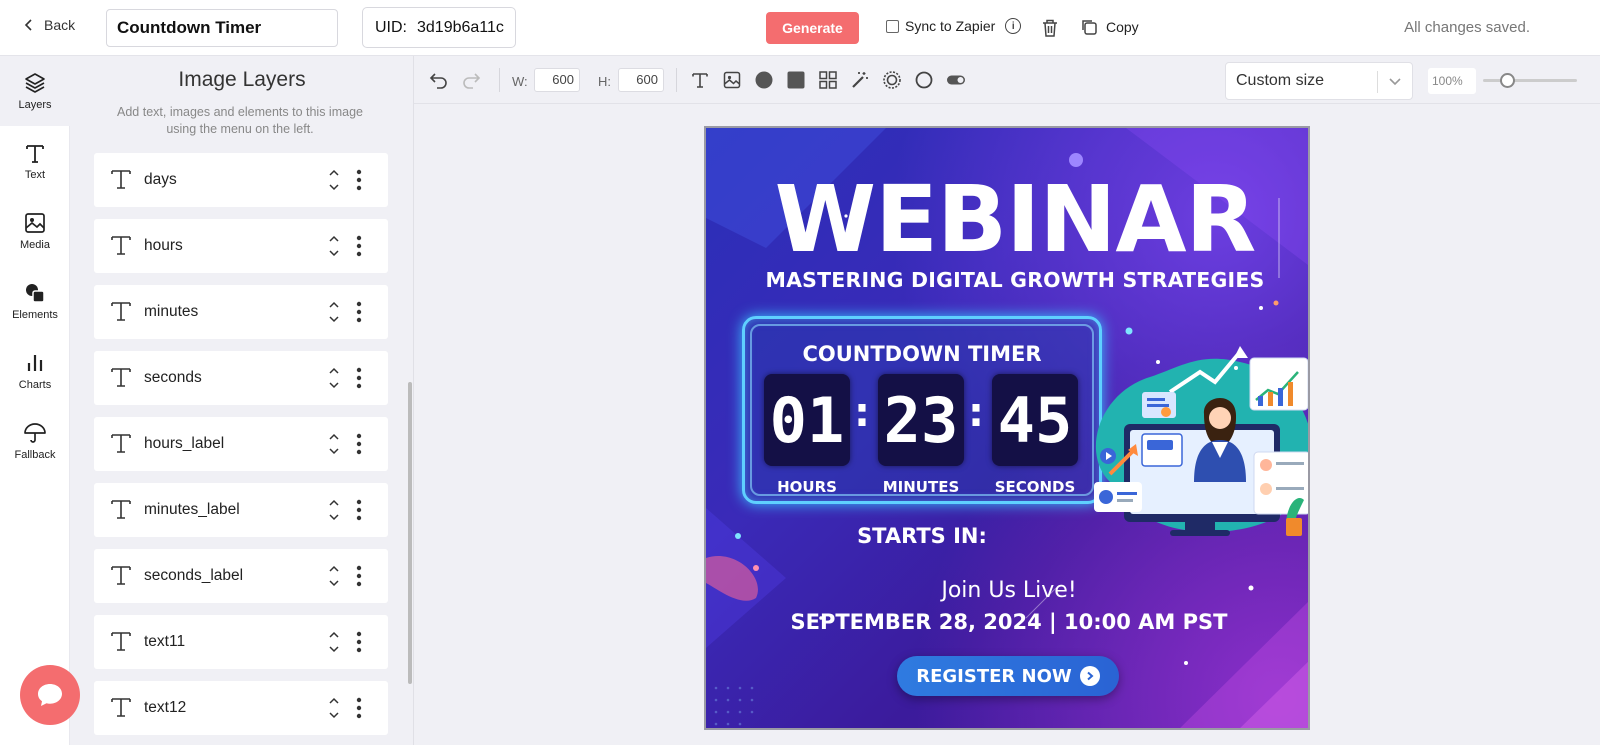 The image size is (1600, 745). What do you see at coordinates (1013, 26) in the screenshot?
I see `info-icon: i` at bounding box center [1013, 26].